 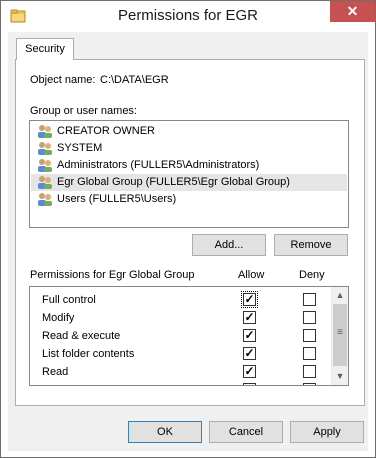 What do you see at coordinates (189, 199) in the screenshot?
I see `list-item-users: Users (FULLER5\Users)` at bounding box center [189, 199].